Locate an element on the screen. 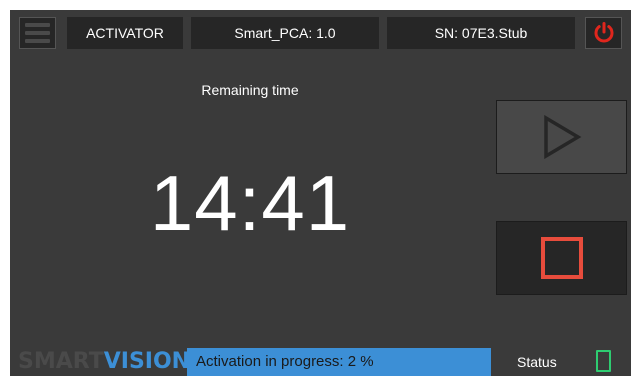 This screenshot has height=376, width=631. power-icon is located at coordinates (603, 32).